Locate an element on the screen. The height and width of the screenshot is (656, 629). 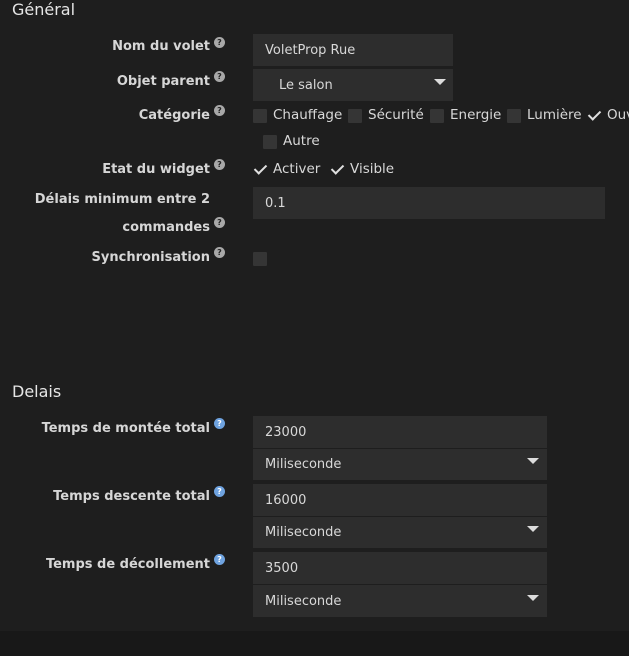
checkbox-lumiere is located at coordinates (514, 116).